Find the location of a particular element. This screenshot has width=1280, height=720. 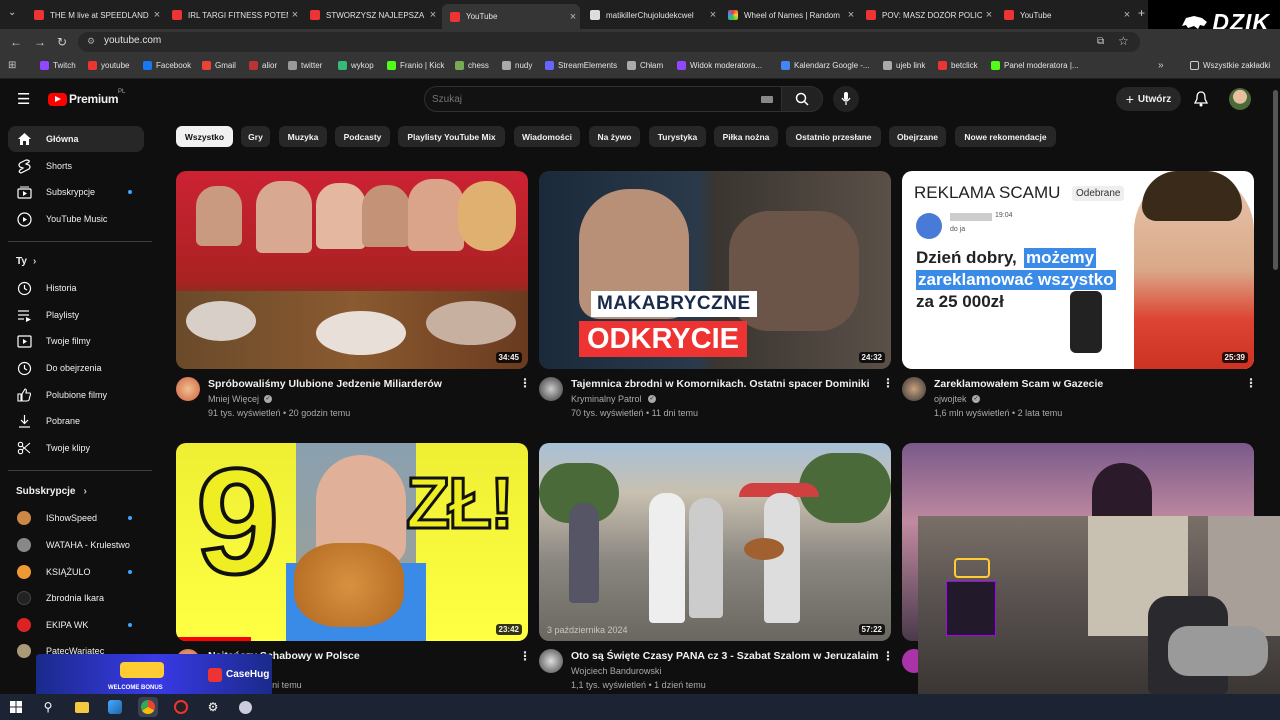

chip: Turystyka is located at coordinates (677, 136).